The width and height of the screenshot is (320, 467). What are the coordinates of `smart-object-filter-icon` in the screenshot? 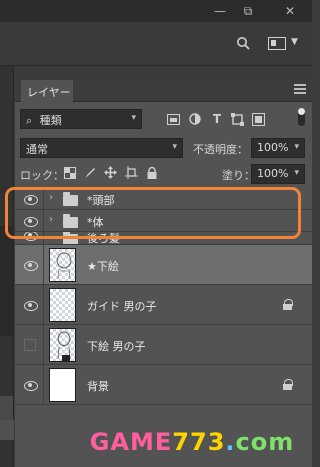 It's located at (258, 119).